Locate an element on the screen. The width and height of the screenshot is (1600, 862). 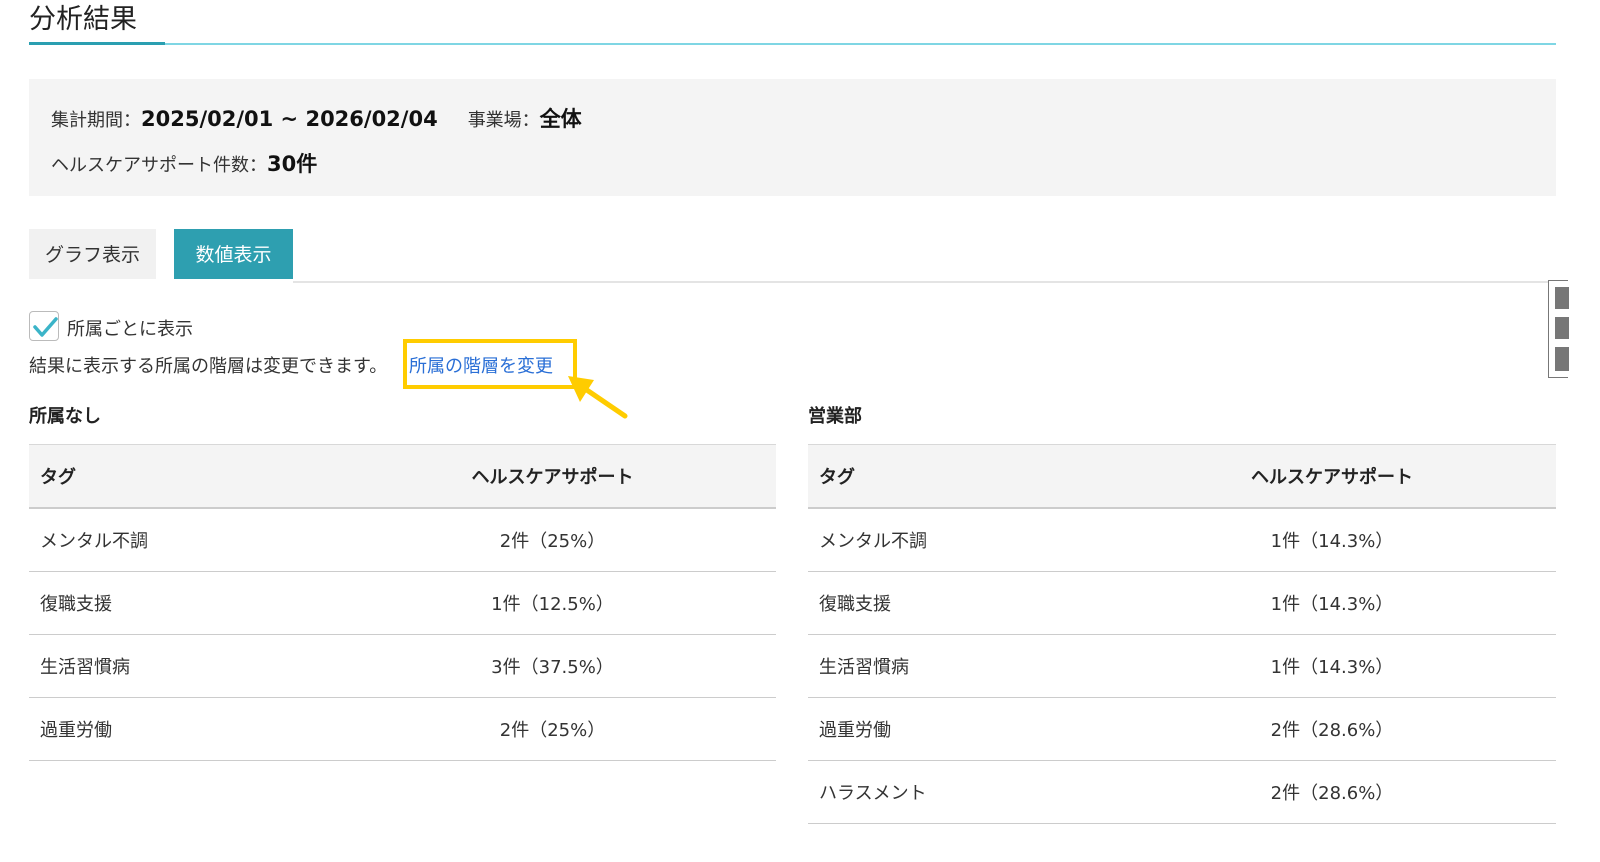
table-row: 生活習慣病 1件（14.3%） is located at coordinates (1182, 666).